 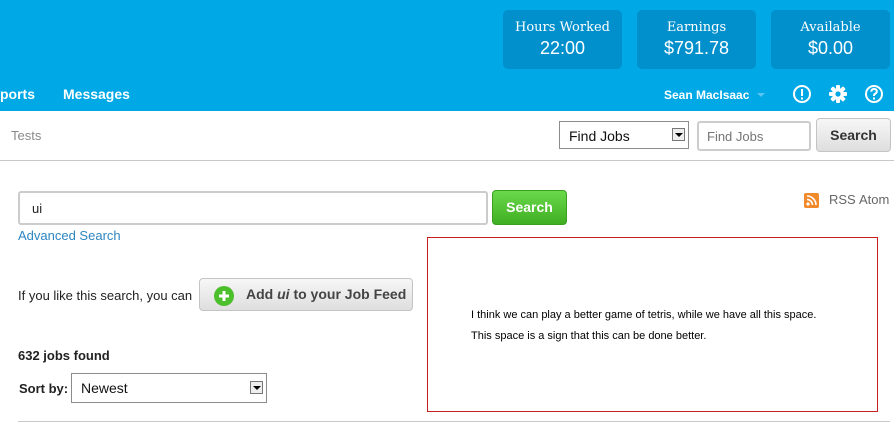 I want to click on nav-reports: ports, so click(x=17, y=94).